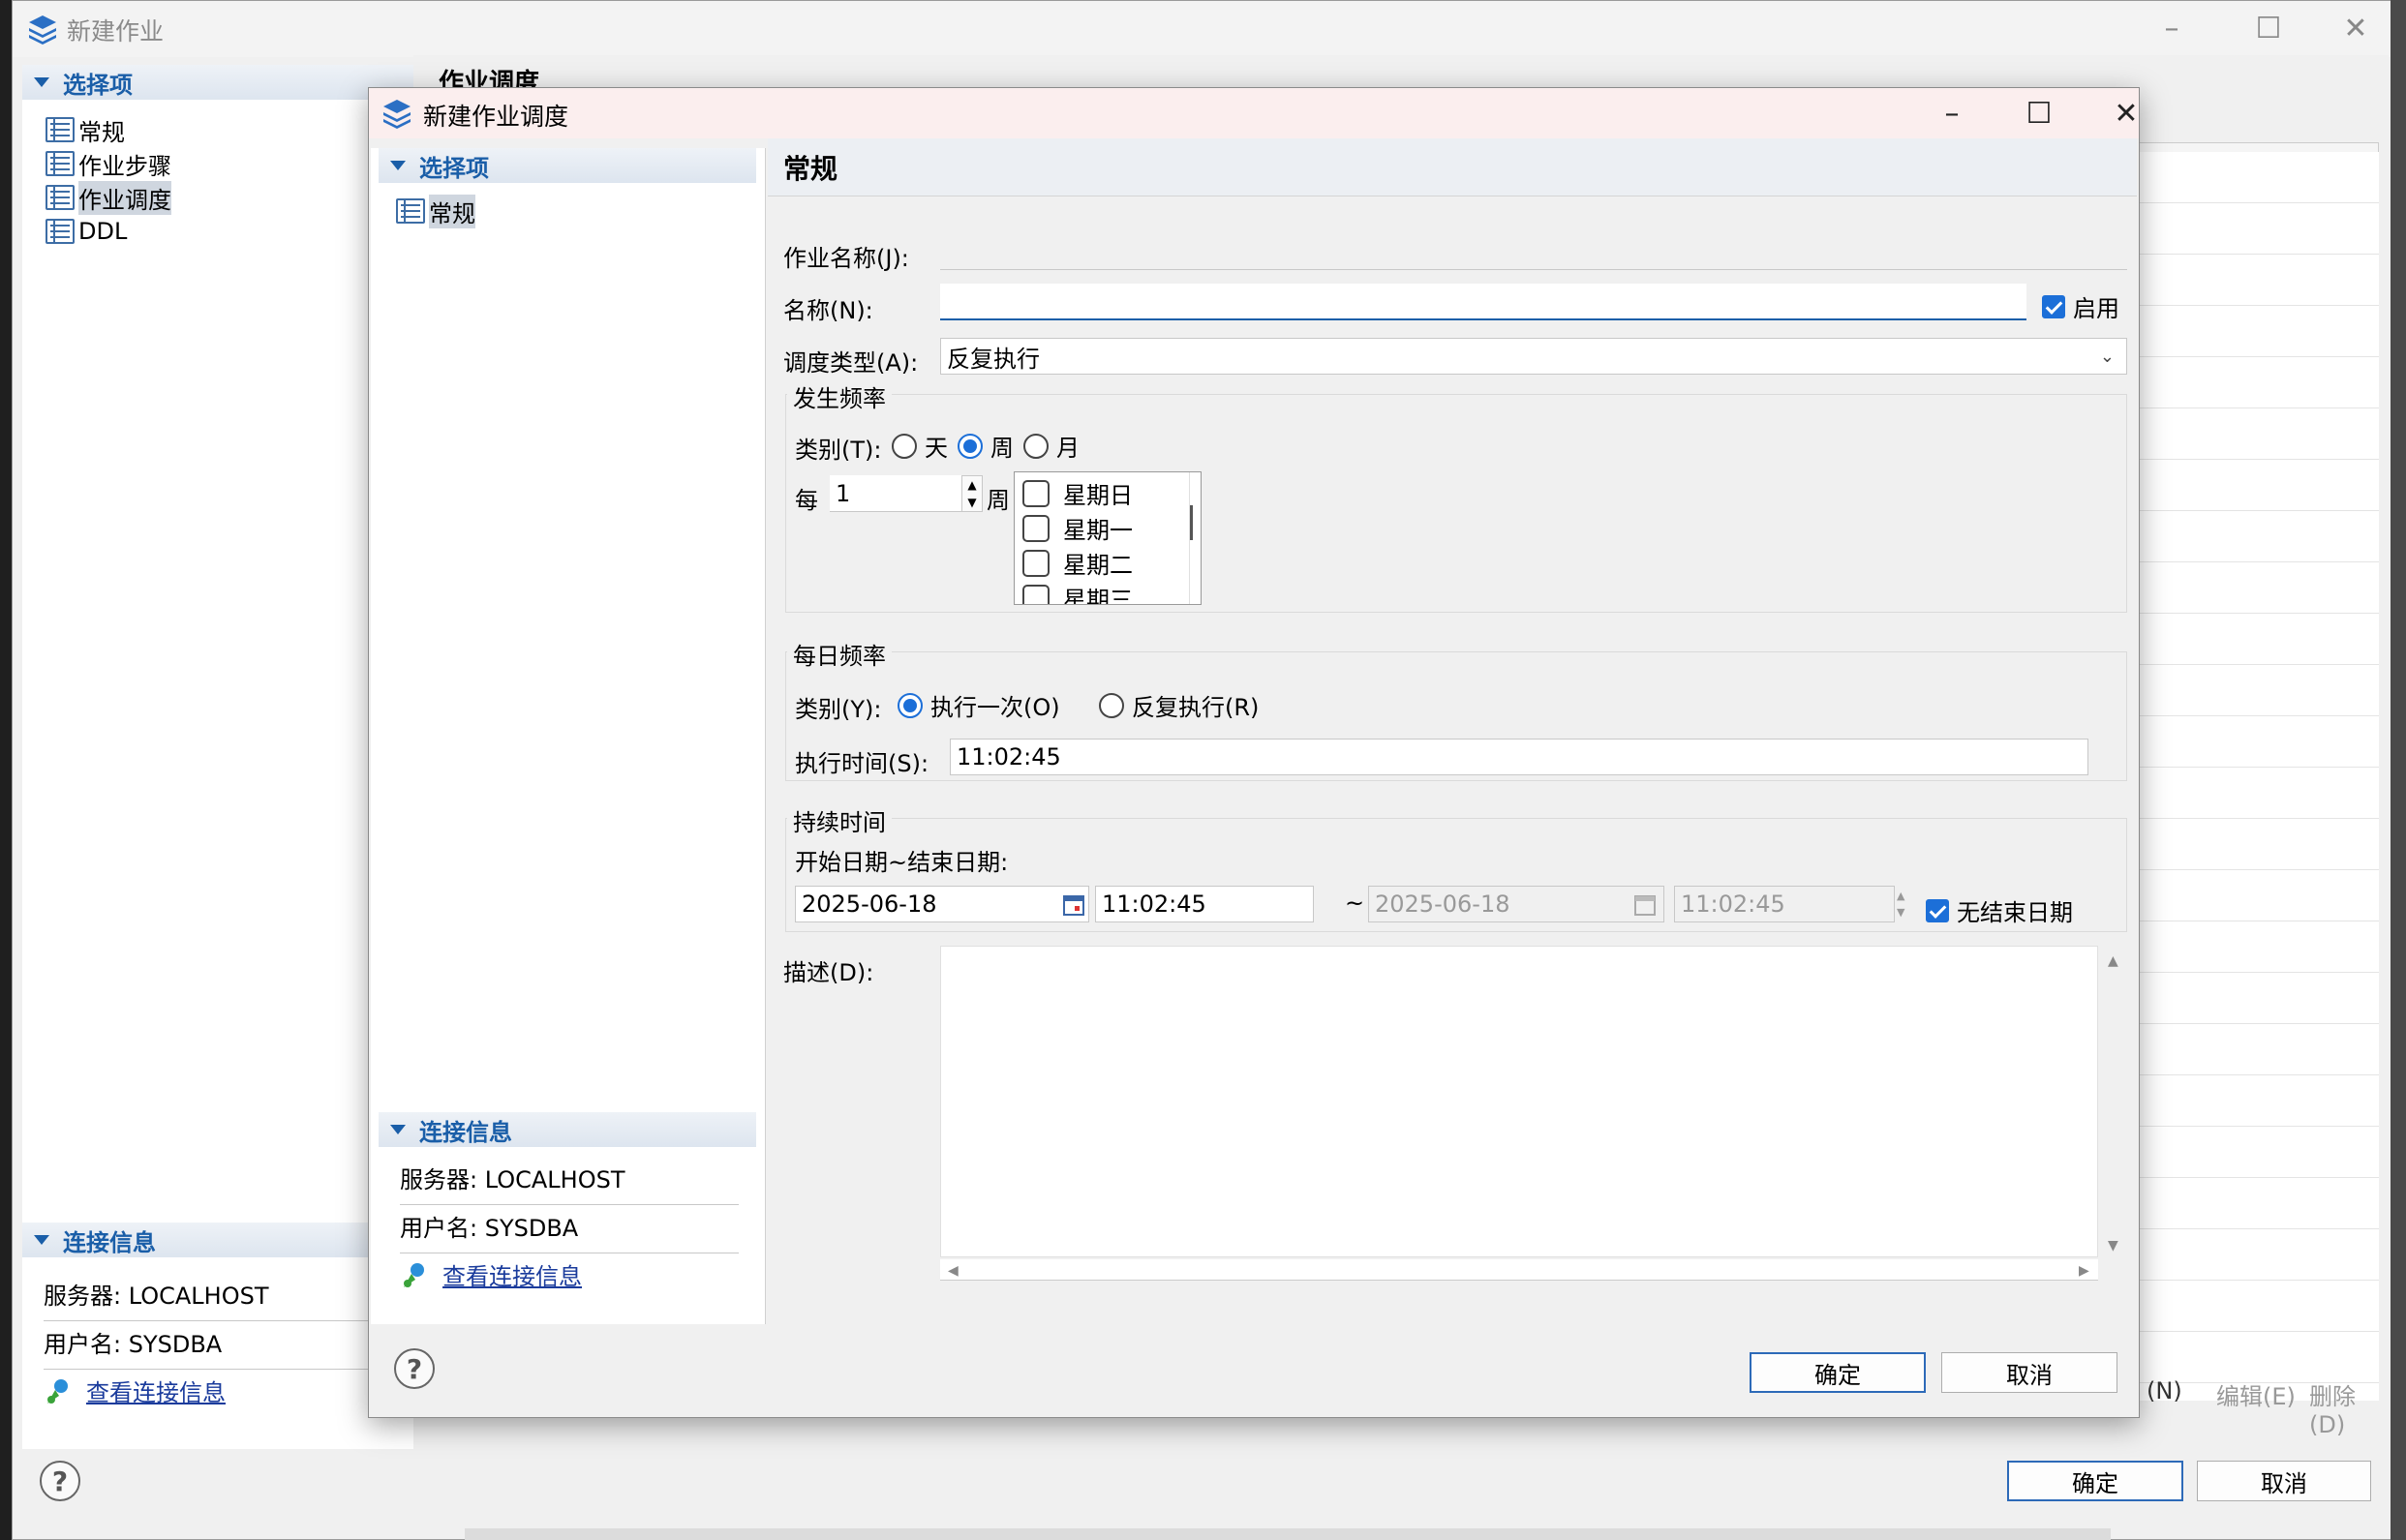  What do you see at coordinates (2398, 770) in the screenshot?
I see `desktop-edge-right` at bounding box center [2398, 770].